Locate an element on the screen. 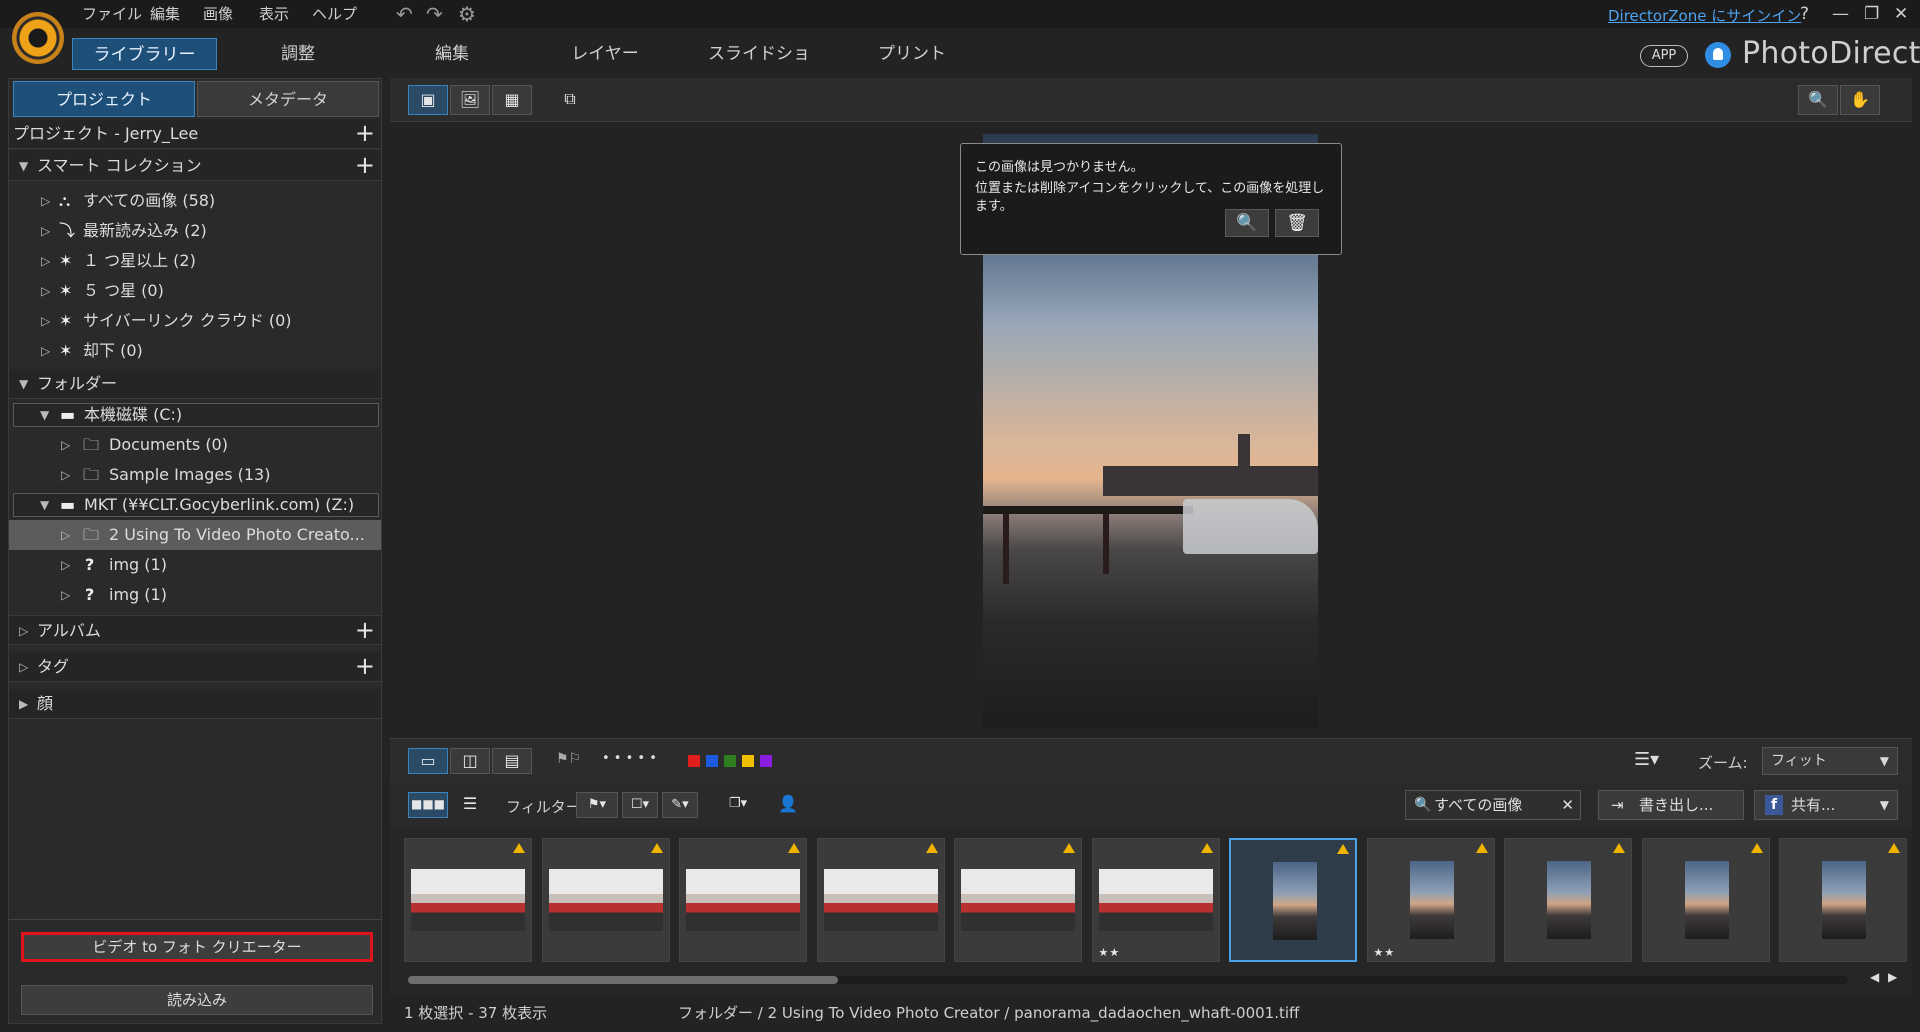 The image size is (1920, 1032). search-field: 🔍 すべての画像 ✕ is located at coordinates (1493, 805).